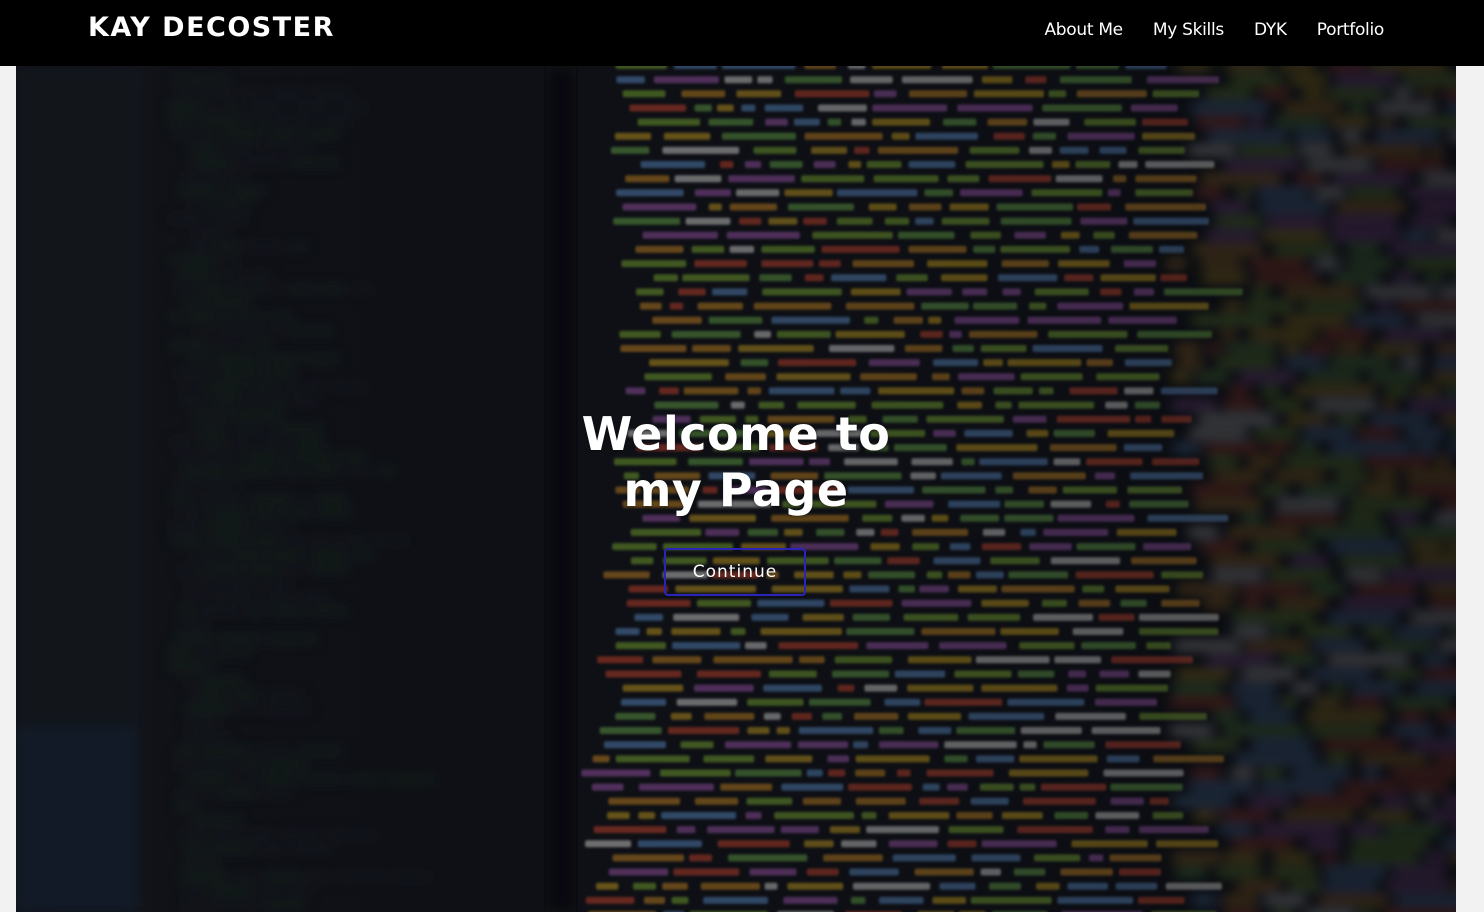  I want to click on brand-logo: KAY DECOSTER, so click(211, 27).